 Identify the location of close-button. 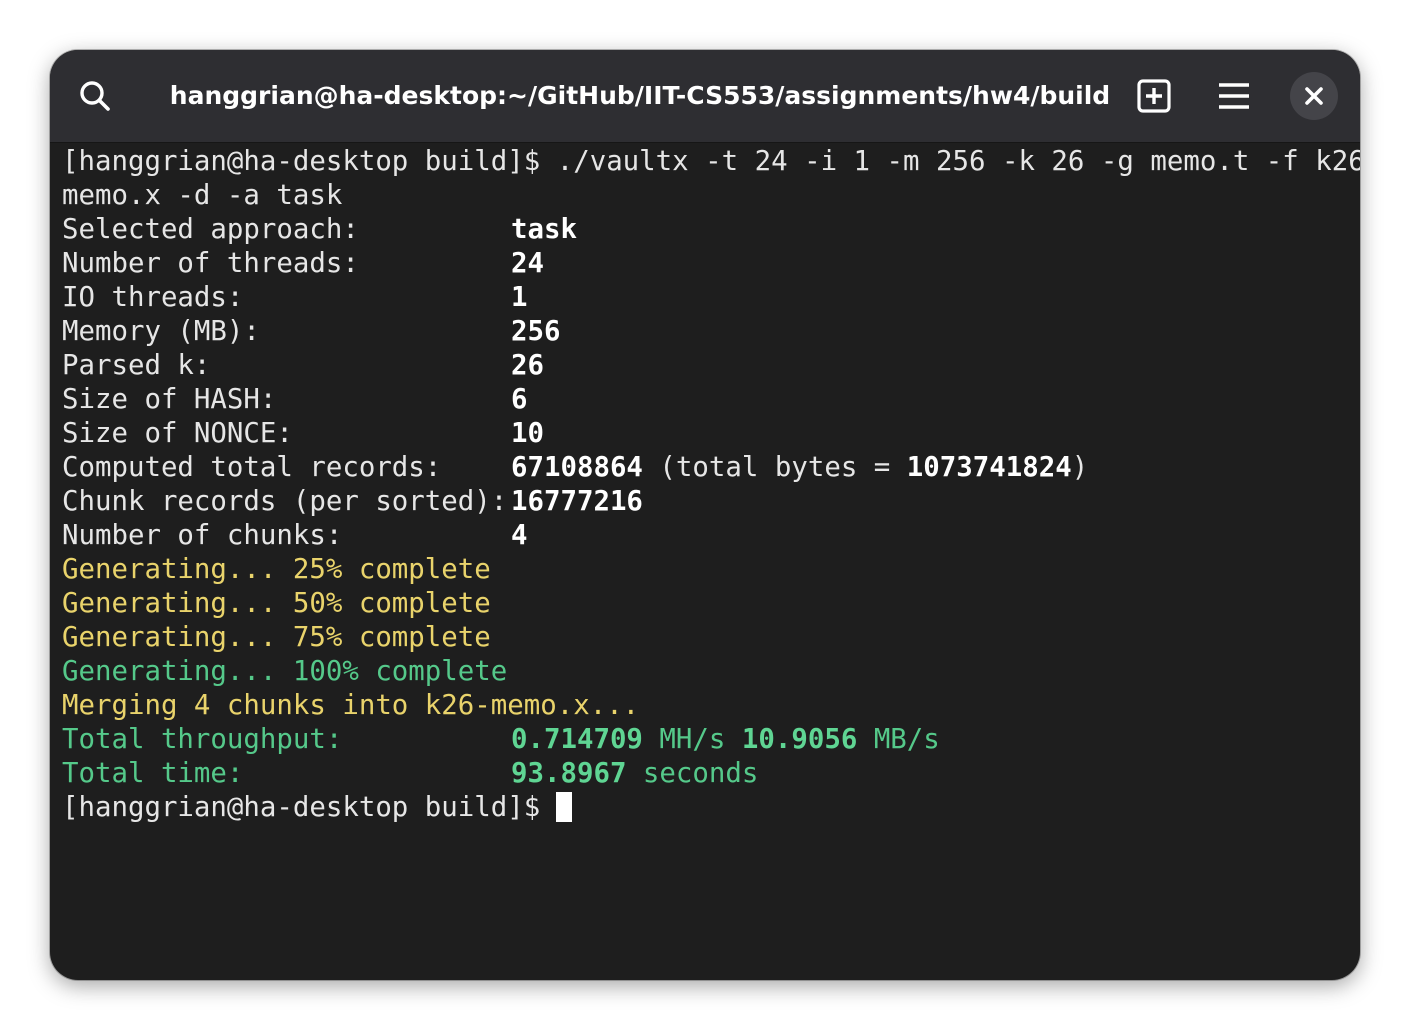
(1314, 96).